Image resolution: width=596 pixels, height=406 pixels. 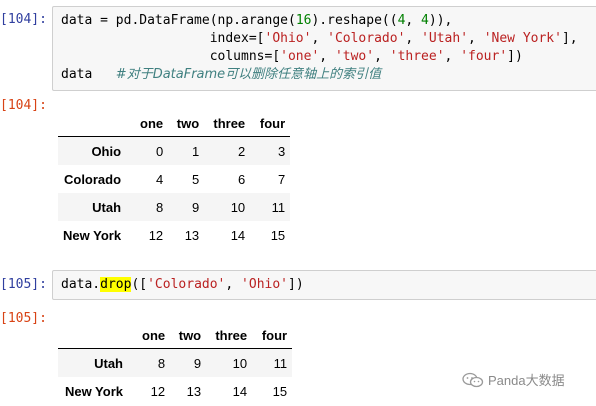 What do you see at coordinates (324, 285) in the screenshot?
I see `code-cell-105: data.drop(['Colorado', 'Ohio'])` at bounding box center [324, 285].